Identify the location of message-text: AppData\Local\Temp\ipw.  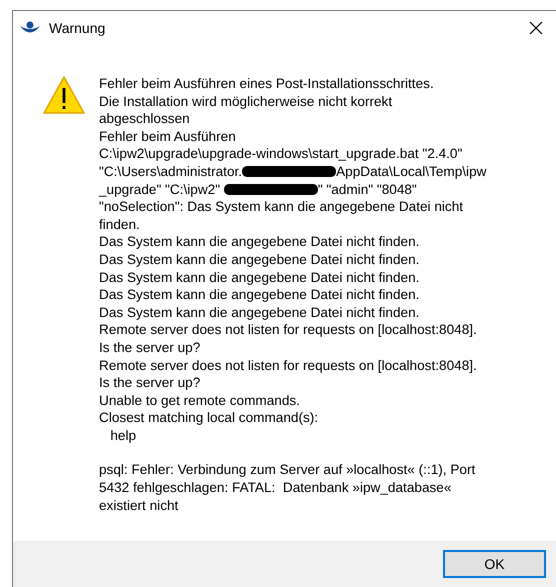
(411, 171).